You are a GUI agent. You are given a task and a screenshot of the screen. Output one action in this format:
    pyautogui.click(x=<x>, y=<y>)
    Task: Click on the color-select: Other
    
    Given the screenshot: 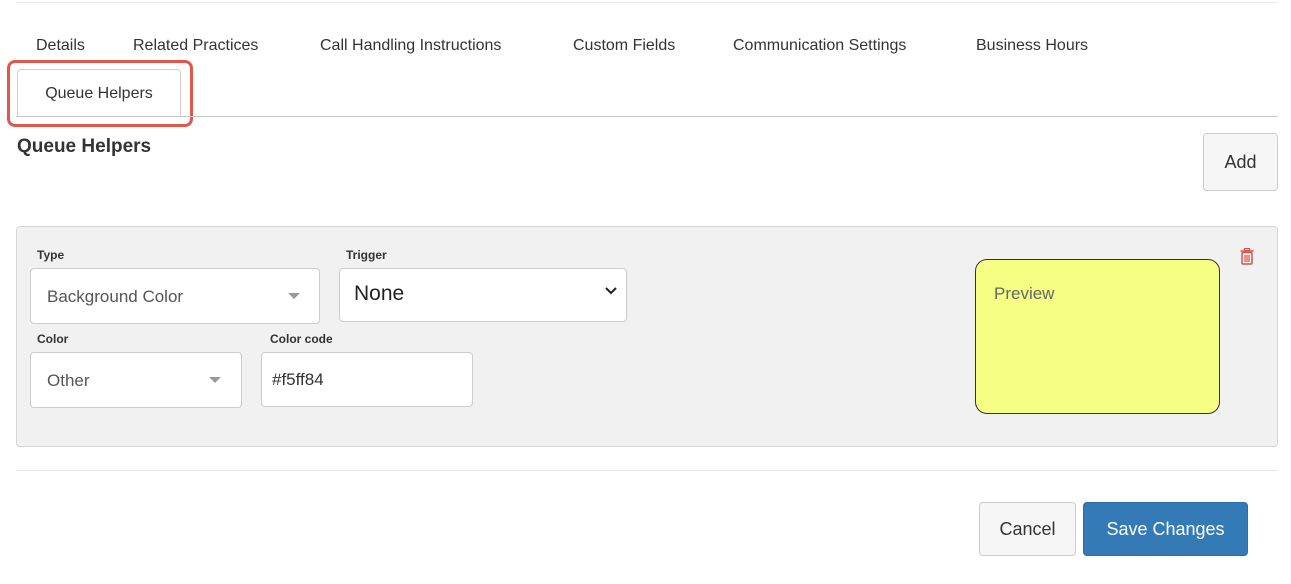 What is the action you would take?
    pyautogui.click(x=136, y=380)
    